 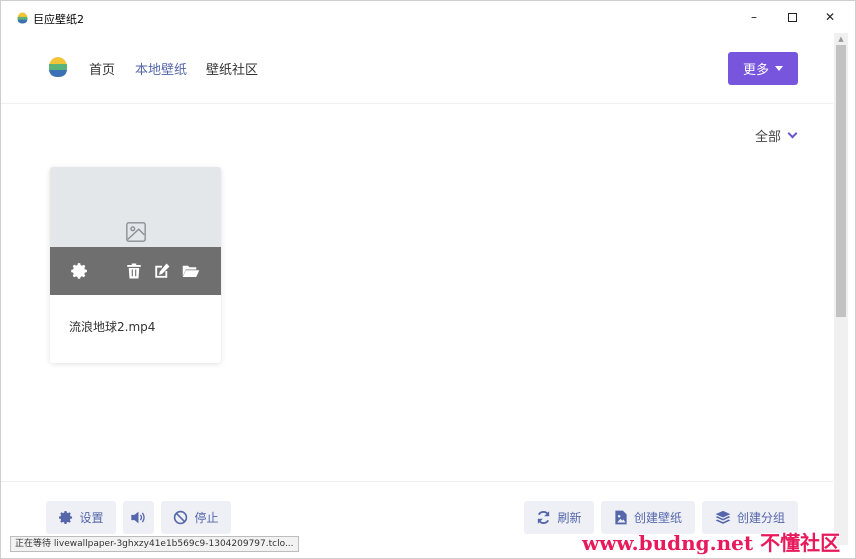 I want to click on file-image-icon, so click(x=621, y=517).